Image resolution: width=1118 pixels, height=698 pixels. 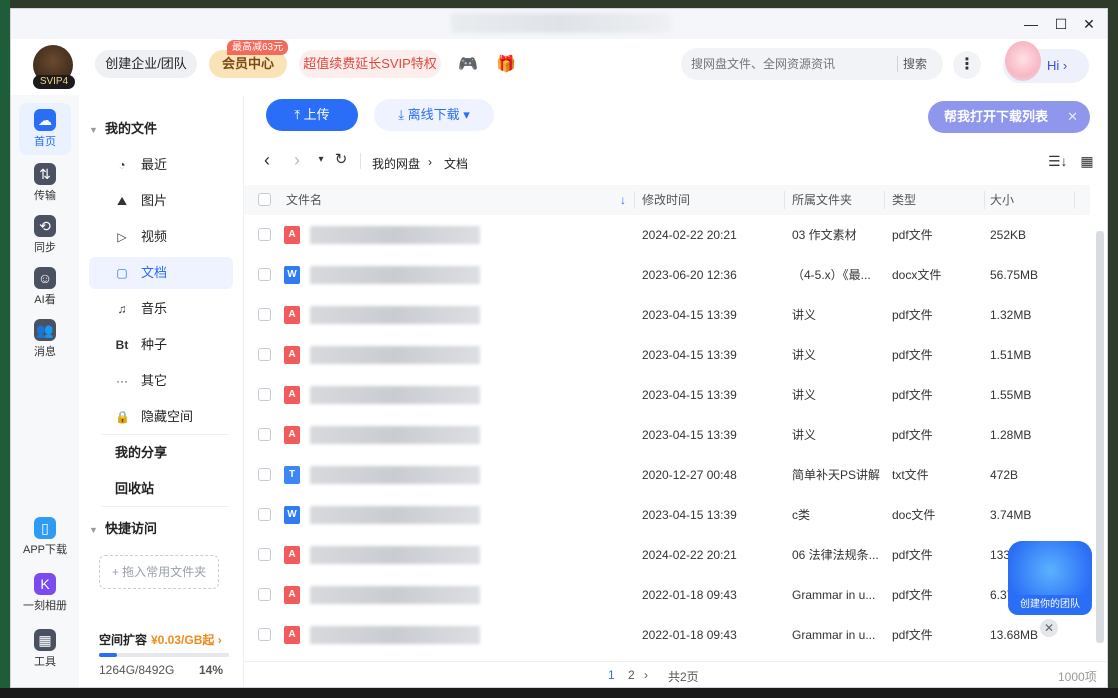 I want to click on more-icon: ⋮, so click(x=967, y=65).